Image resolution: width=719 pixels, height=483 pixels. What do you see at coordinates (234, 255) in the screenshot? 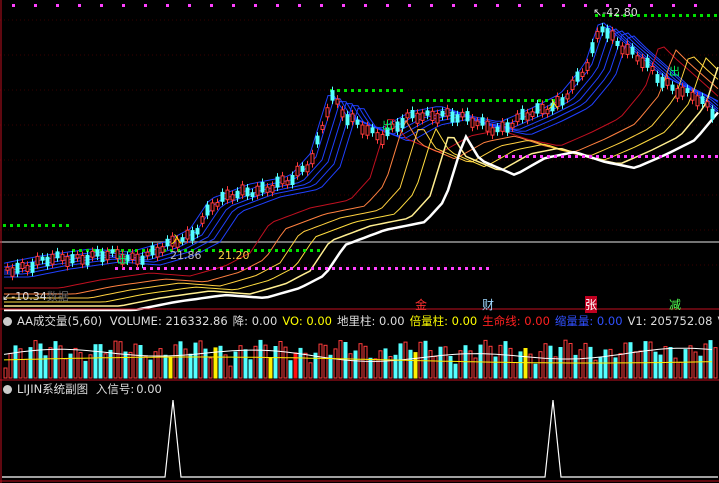
I see `mid-price-label-b: 21.20` at bounding box center [234, 255].